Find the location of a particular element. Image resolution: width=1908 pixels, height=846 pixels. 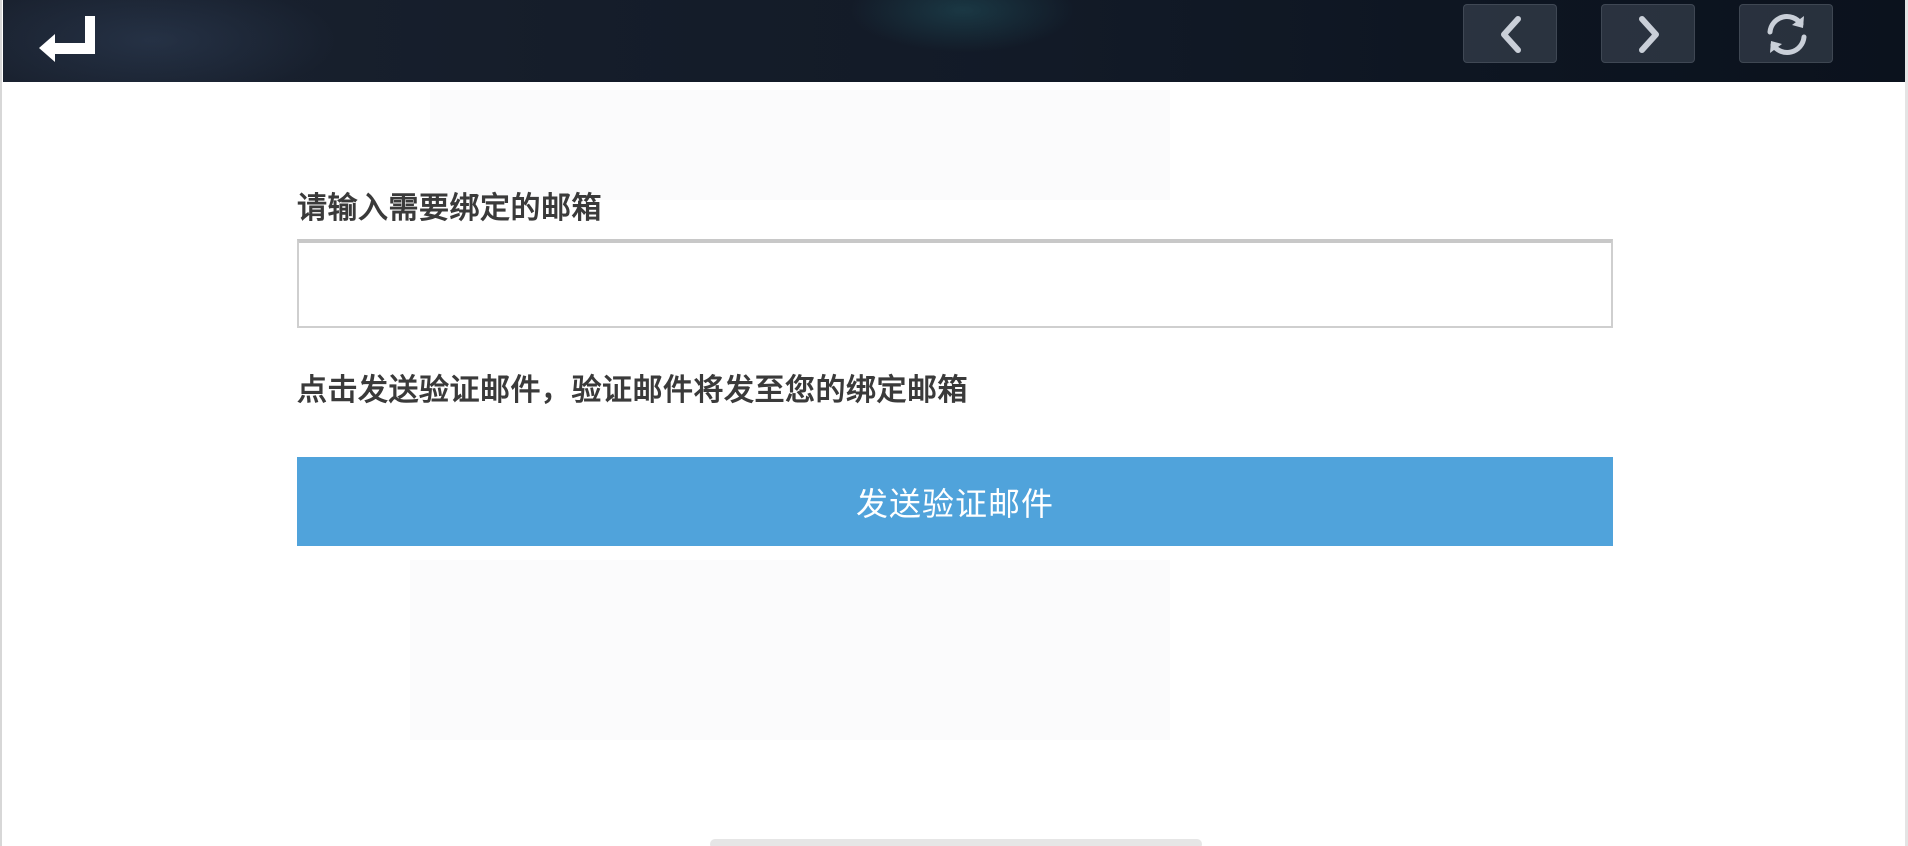

chevron-left-icon is located at coordinates (1511, 34).